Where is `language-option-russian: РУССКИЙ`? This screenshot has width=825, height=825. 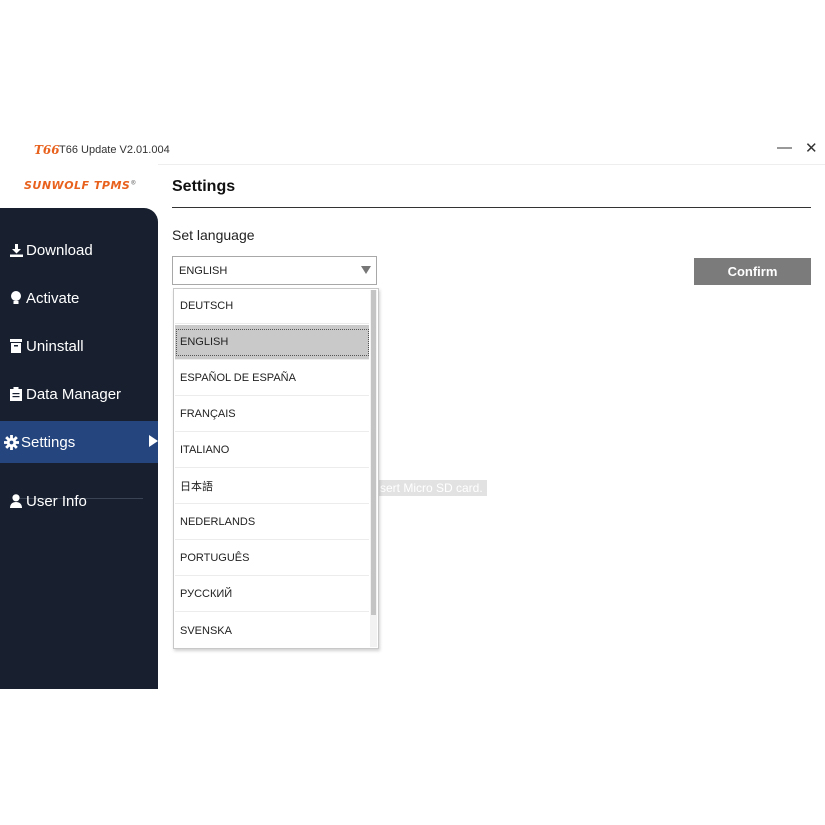 language-option-russian: РУССКИЙ is located at coordinates (272, 594).